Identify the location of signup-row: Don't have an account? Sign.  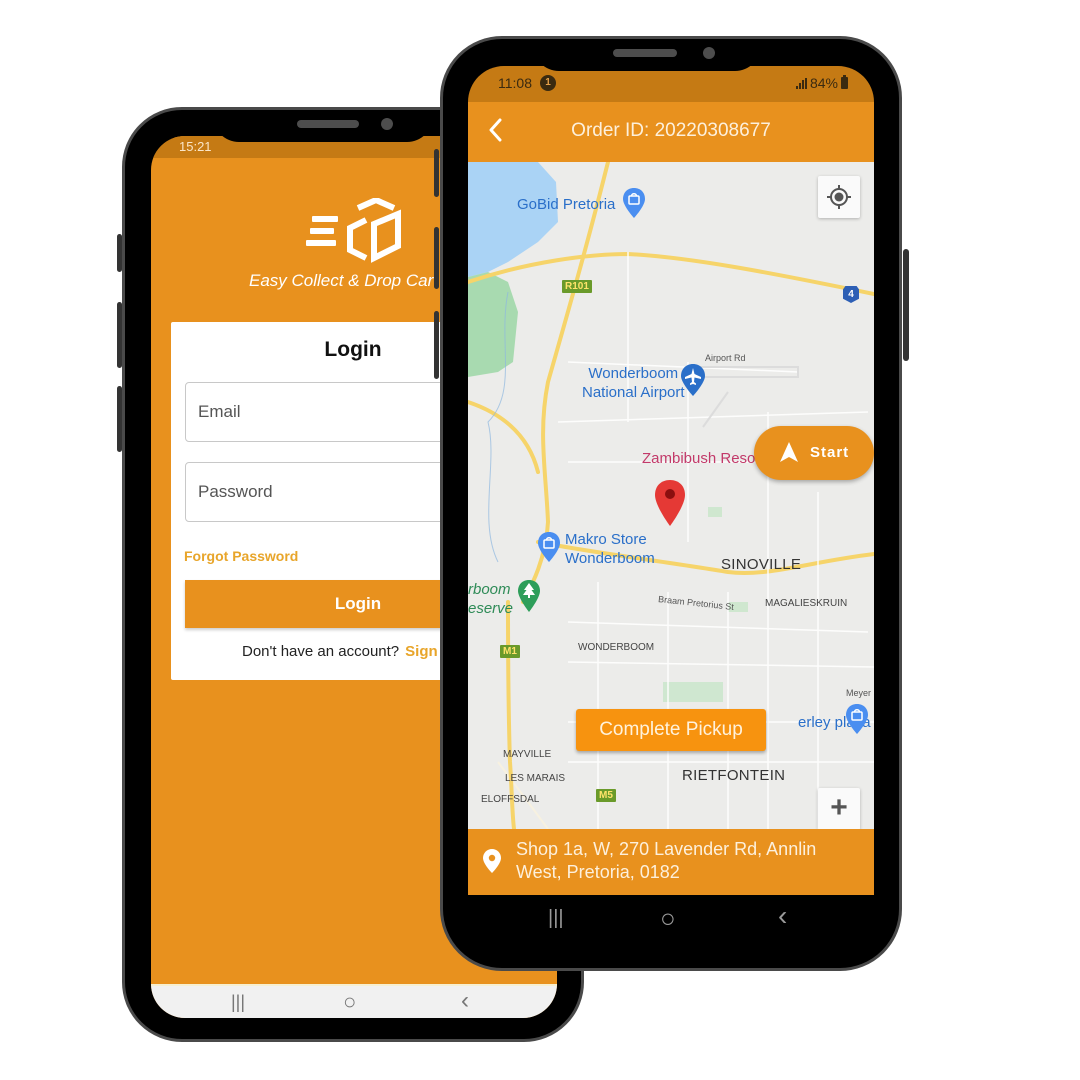
(340, 651).